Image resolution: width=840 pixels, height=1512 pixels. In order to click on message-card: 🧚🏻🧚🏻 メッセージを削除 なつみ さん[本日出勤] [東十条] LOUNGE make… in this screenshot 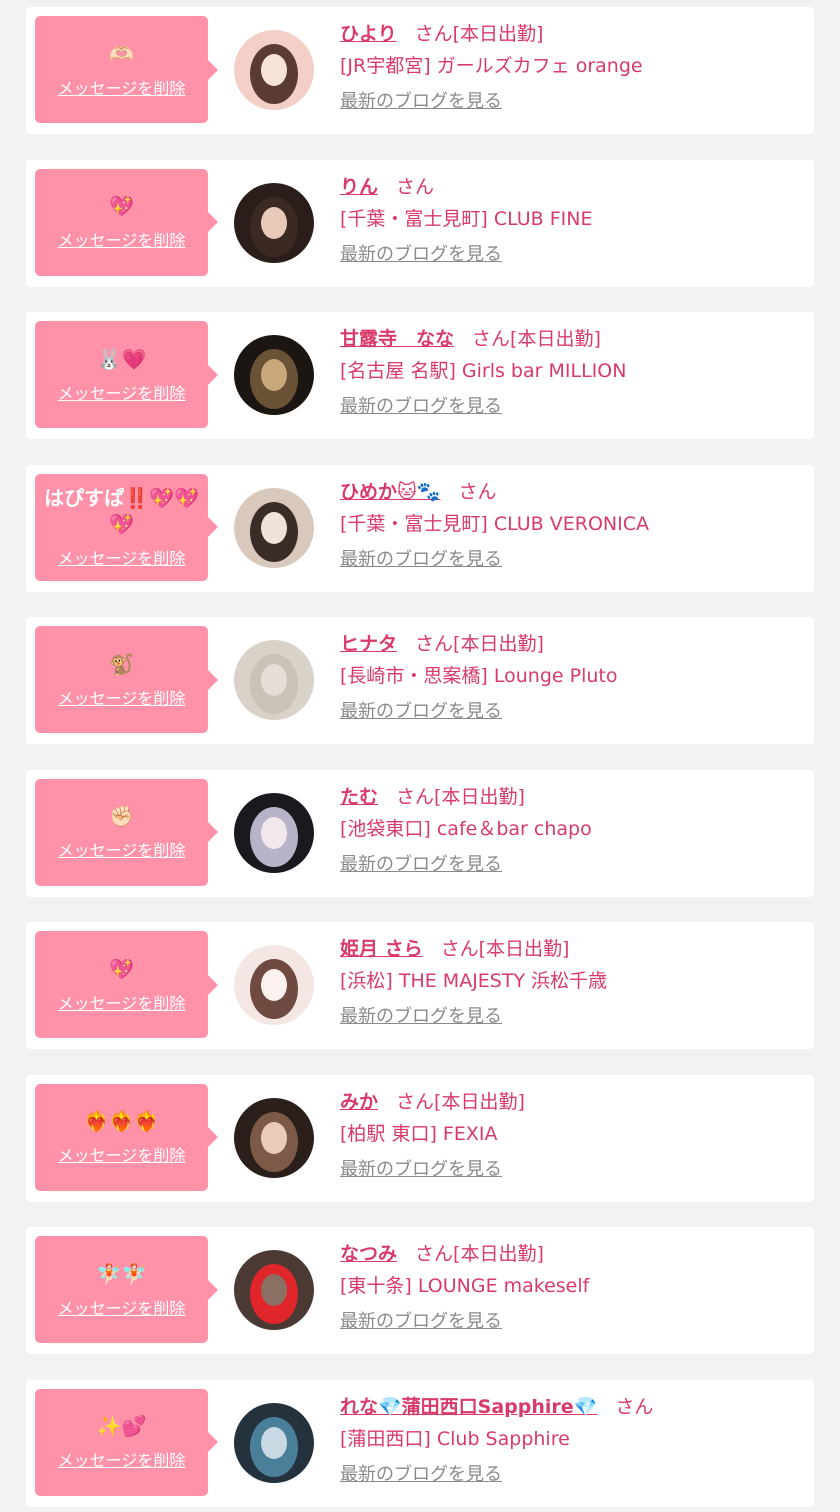, I will do `click(420, 1290)`.